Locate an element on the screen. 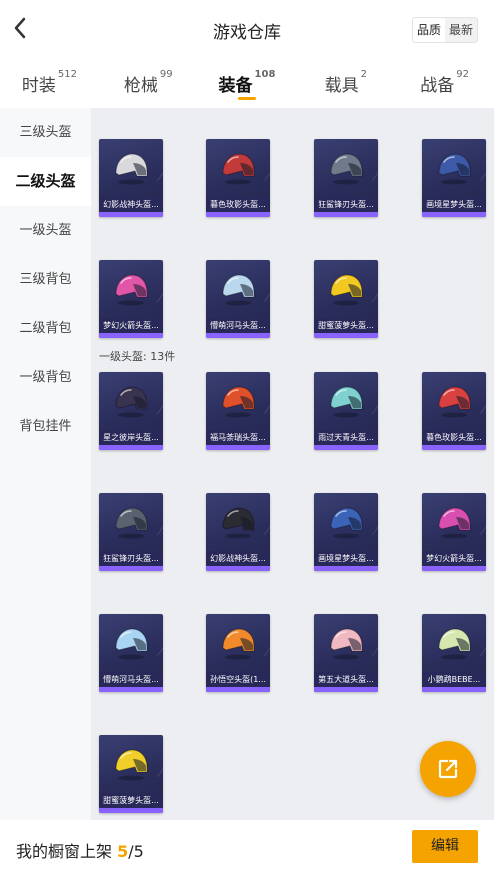 The image size is (494, 875). share-button is located at coordinates (448, 769).